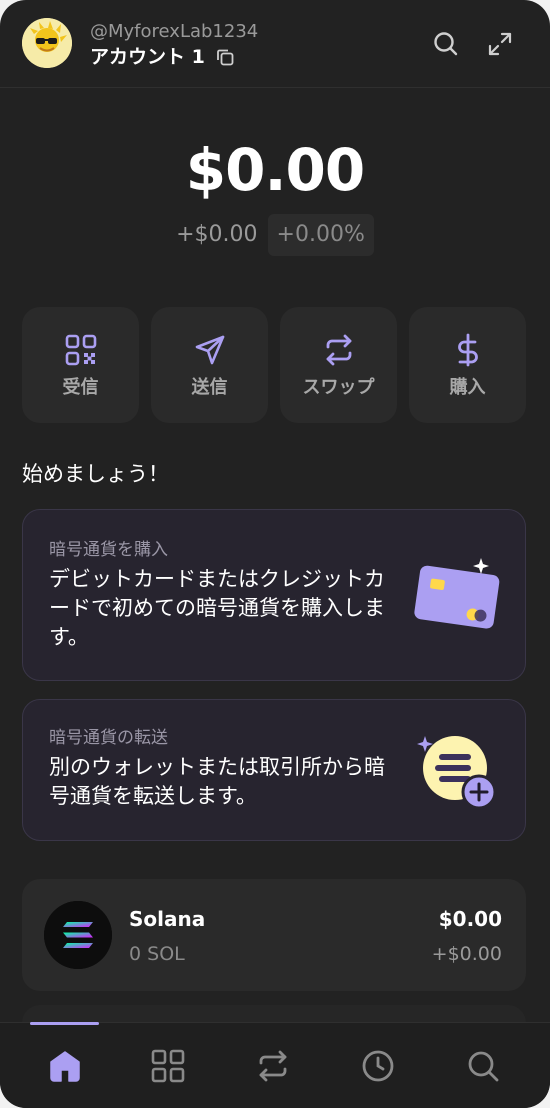  I want to click on home-icon, so click(65, 1066).